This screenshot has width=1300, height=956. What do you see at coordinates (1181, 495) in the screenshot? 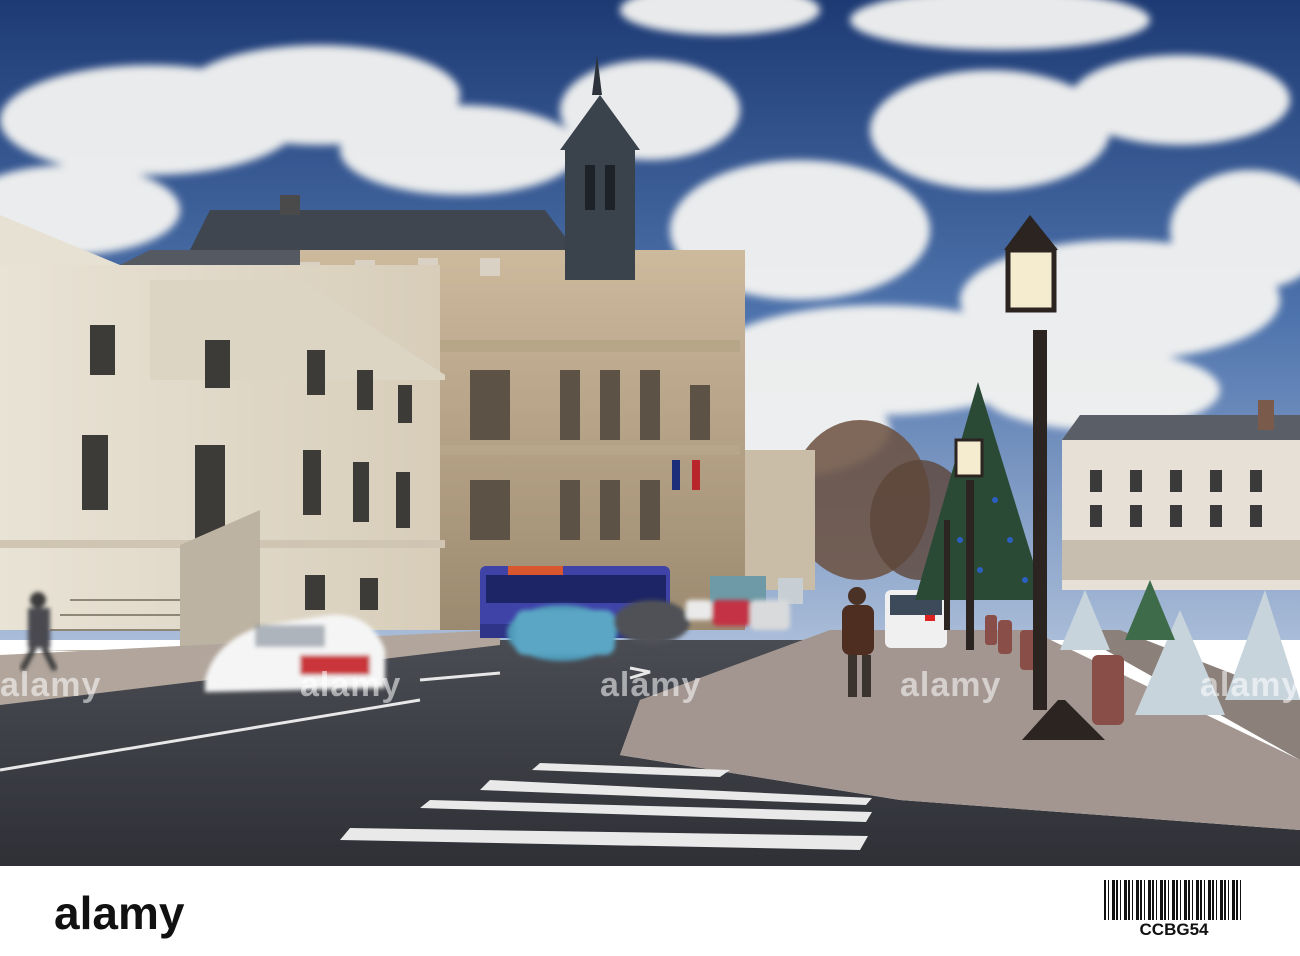
I see `right-building` at bounding box center [1181, 495].